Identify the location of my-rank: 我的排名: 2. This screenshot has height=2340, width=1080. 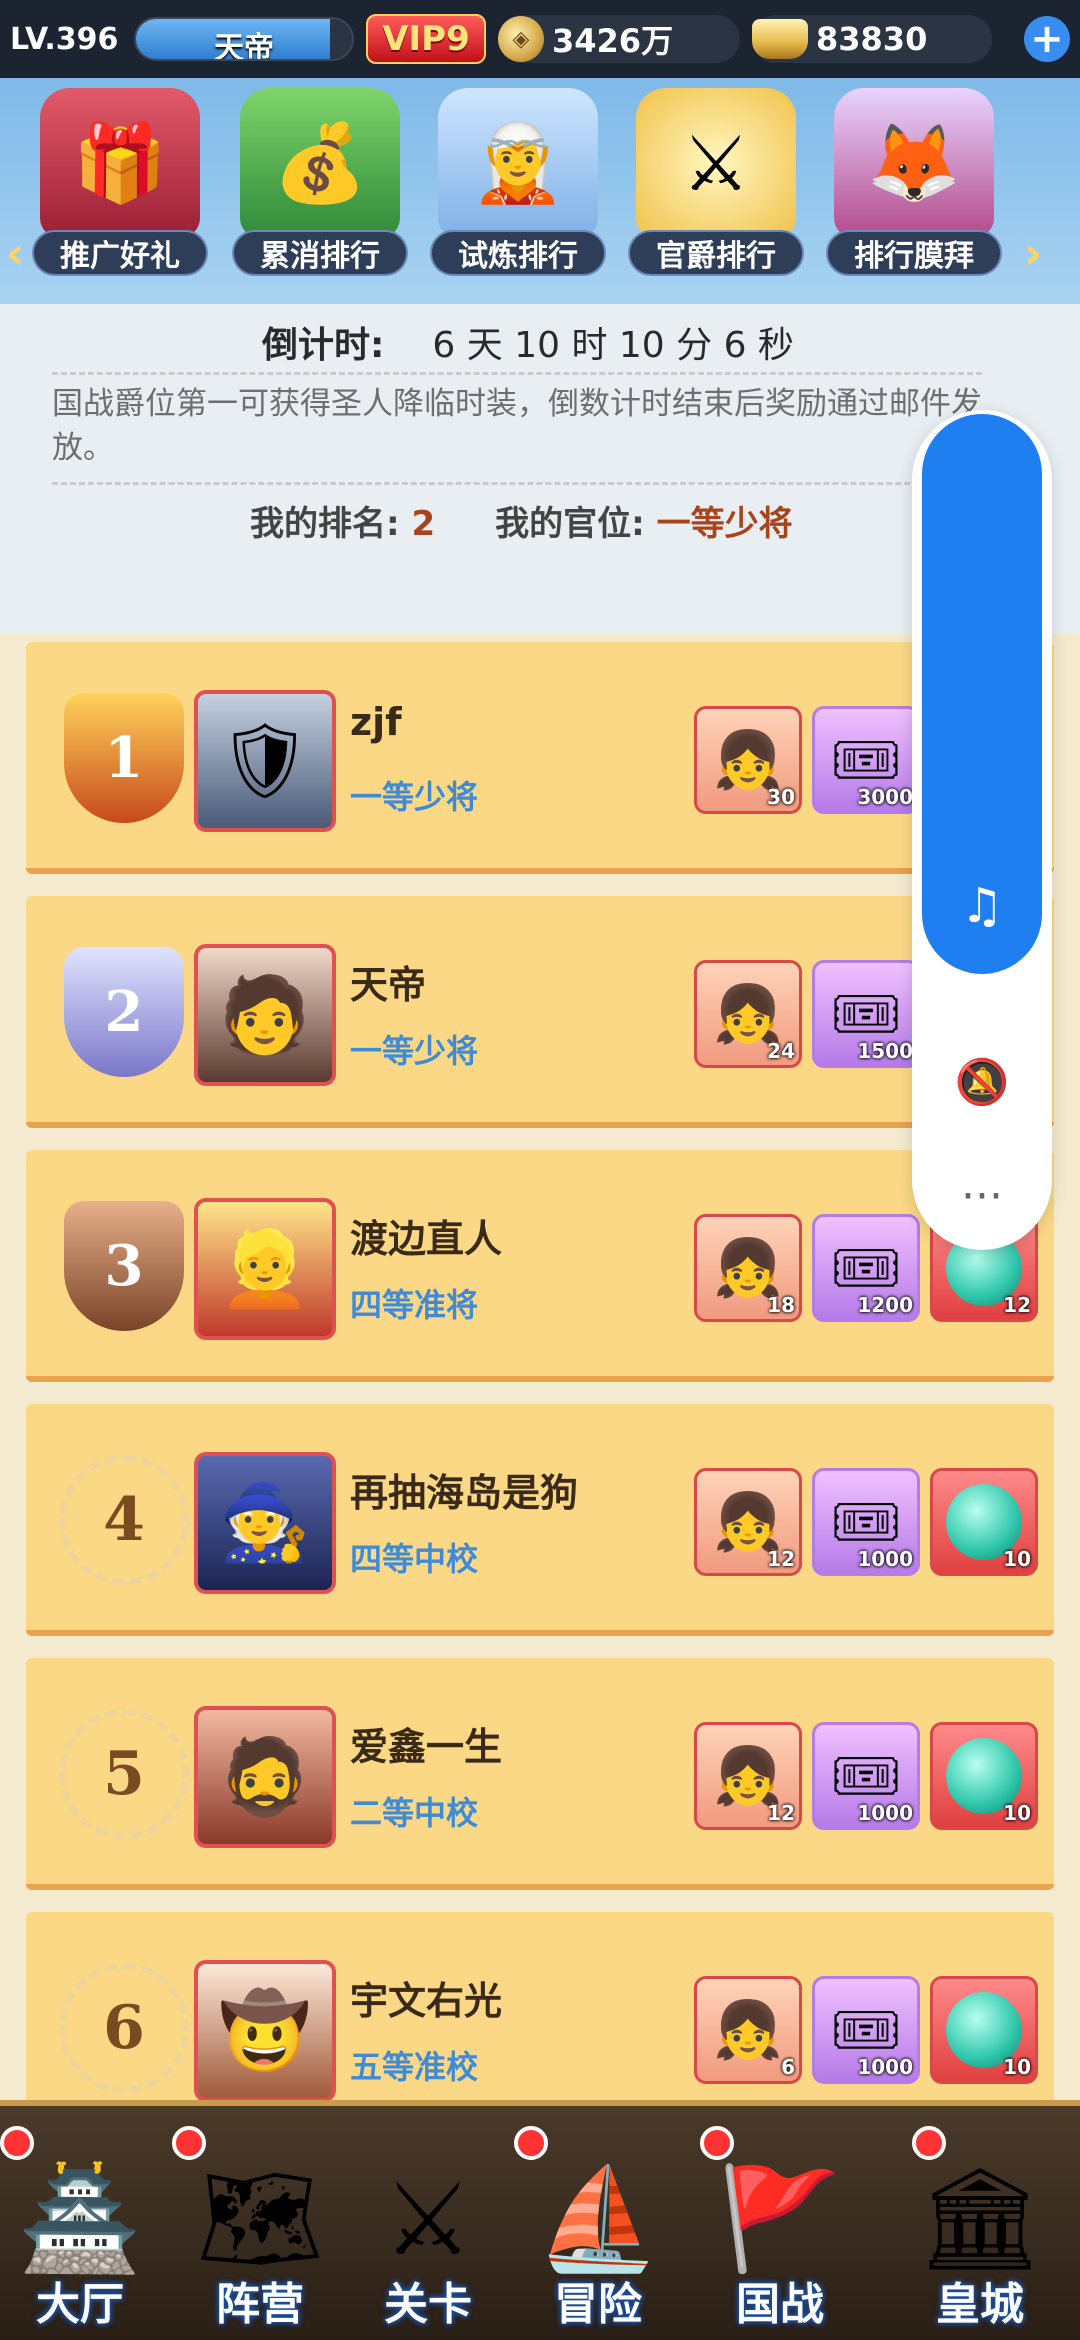
(342, 520).